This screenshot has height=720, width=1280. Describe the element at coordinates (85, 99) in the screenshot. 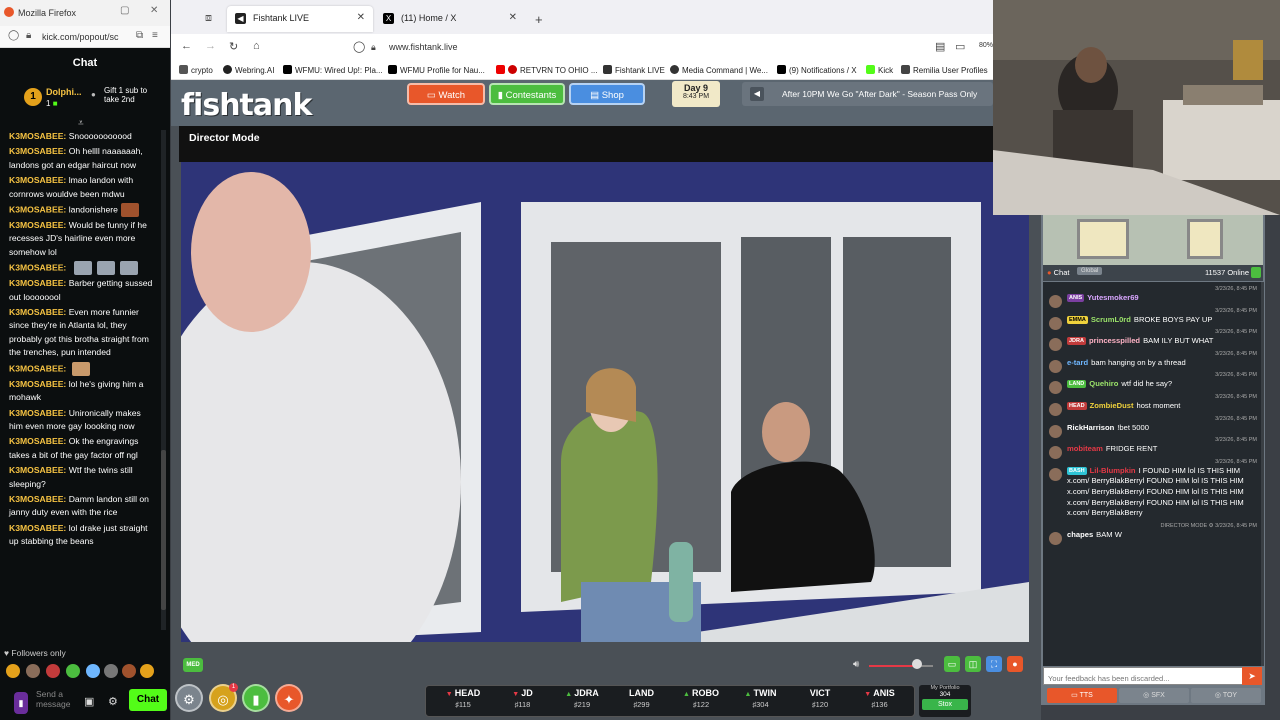

I see `gift-leaderboard: 1 Dolphi... 1 ■ ● Gift 1 sub to take 2nd` at that location.